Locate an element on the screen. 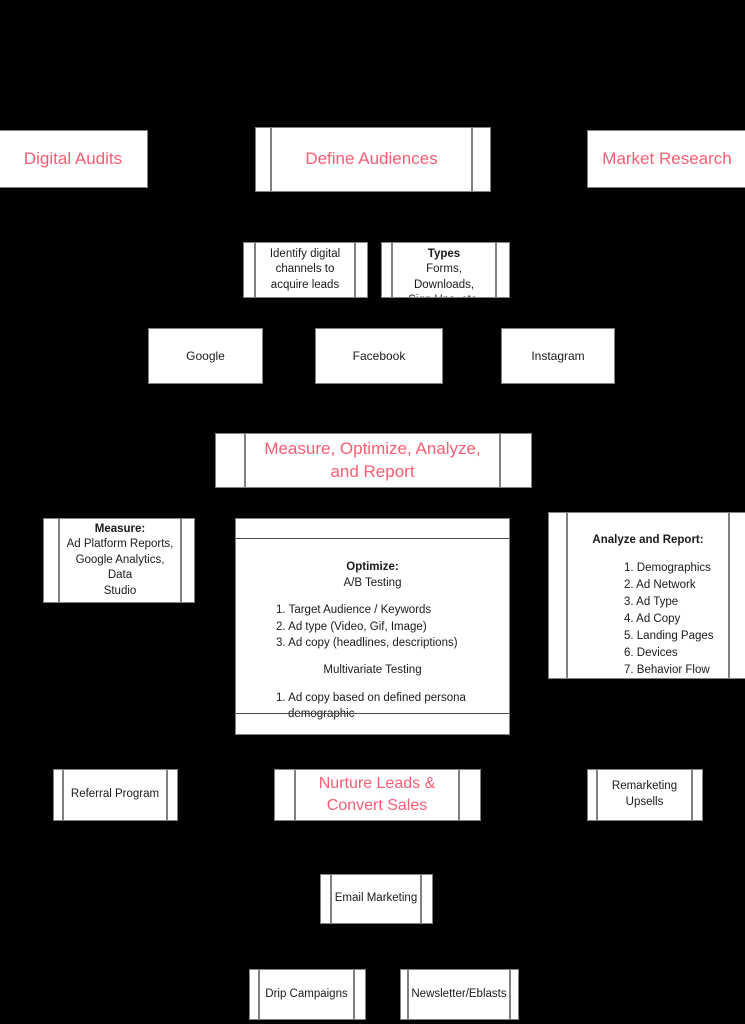 Image resolution: width=745 pixels, height=1024 pixels. newsletter-left-strip is located at coordinates (404, 994).